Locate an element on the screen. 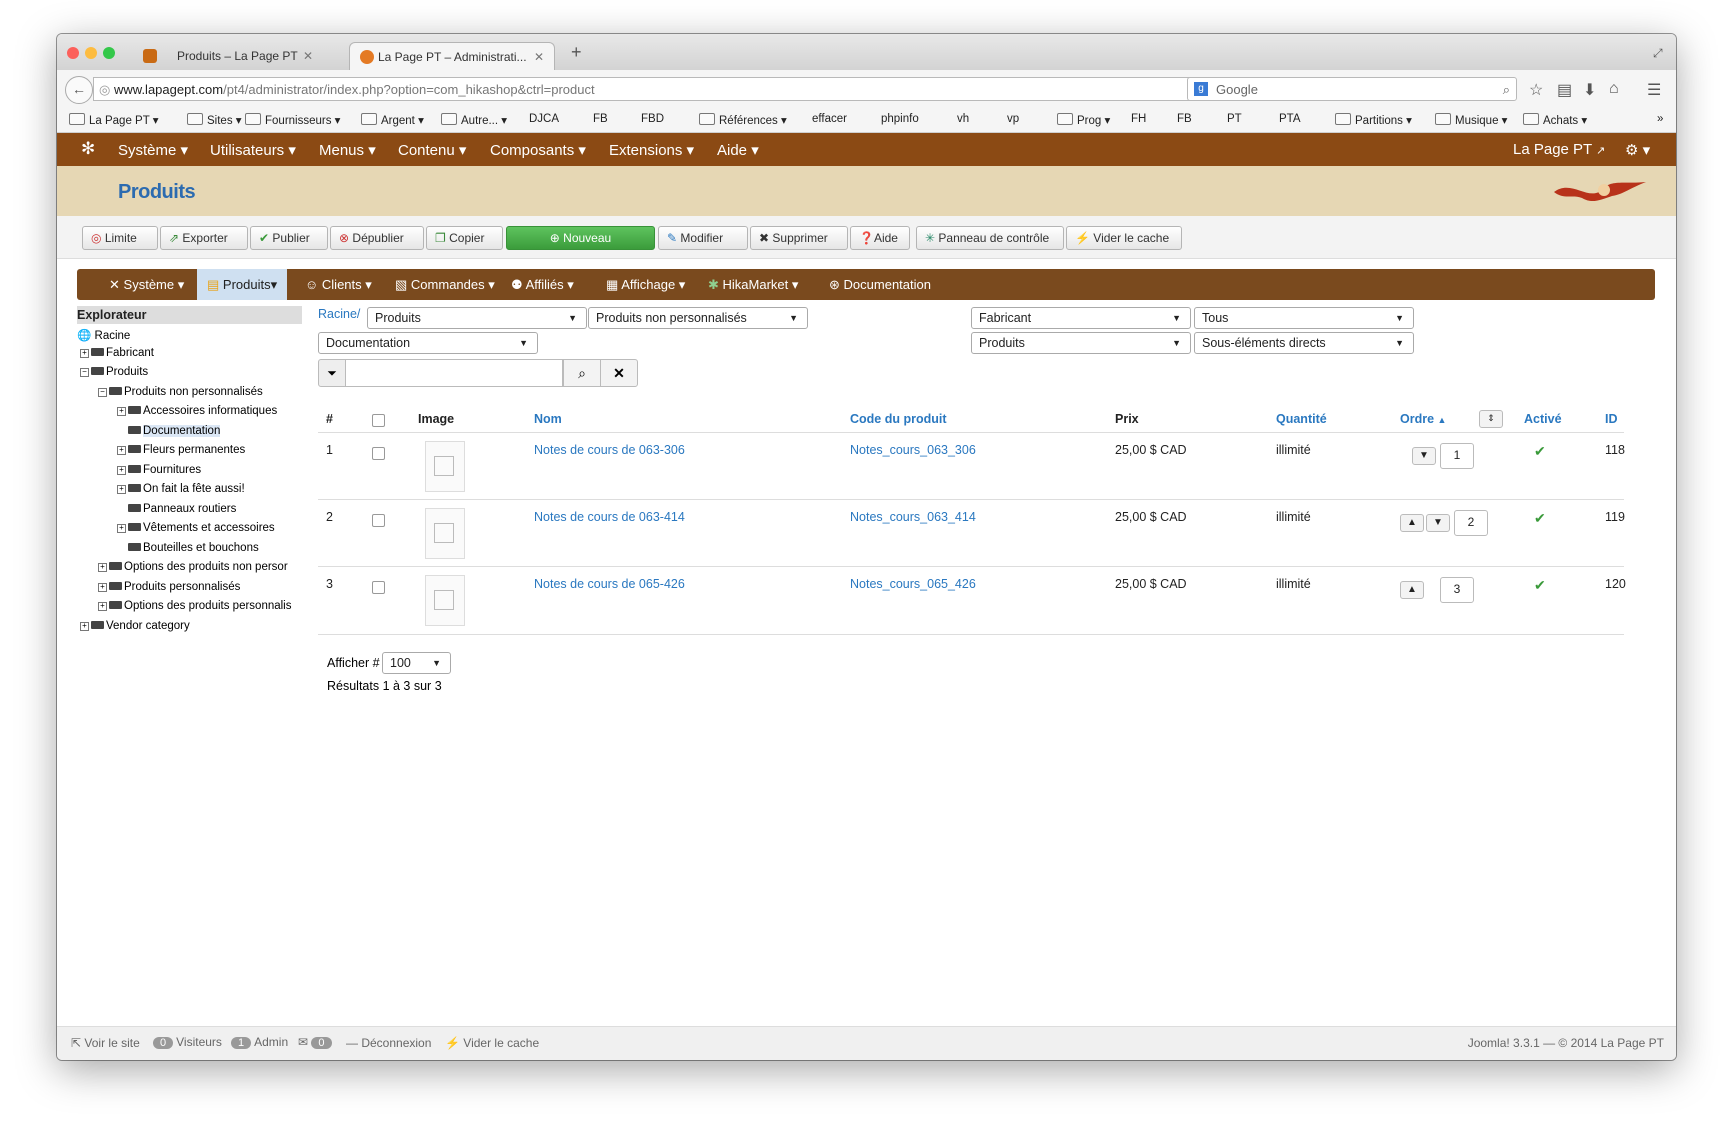  edit-button: ✎ Modifier is located at coordinates (703, 238).